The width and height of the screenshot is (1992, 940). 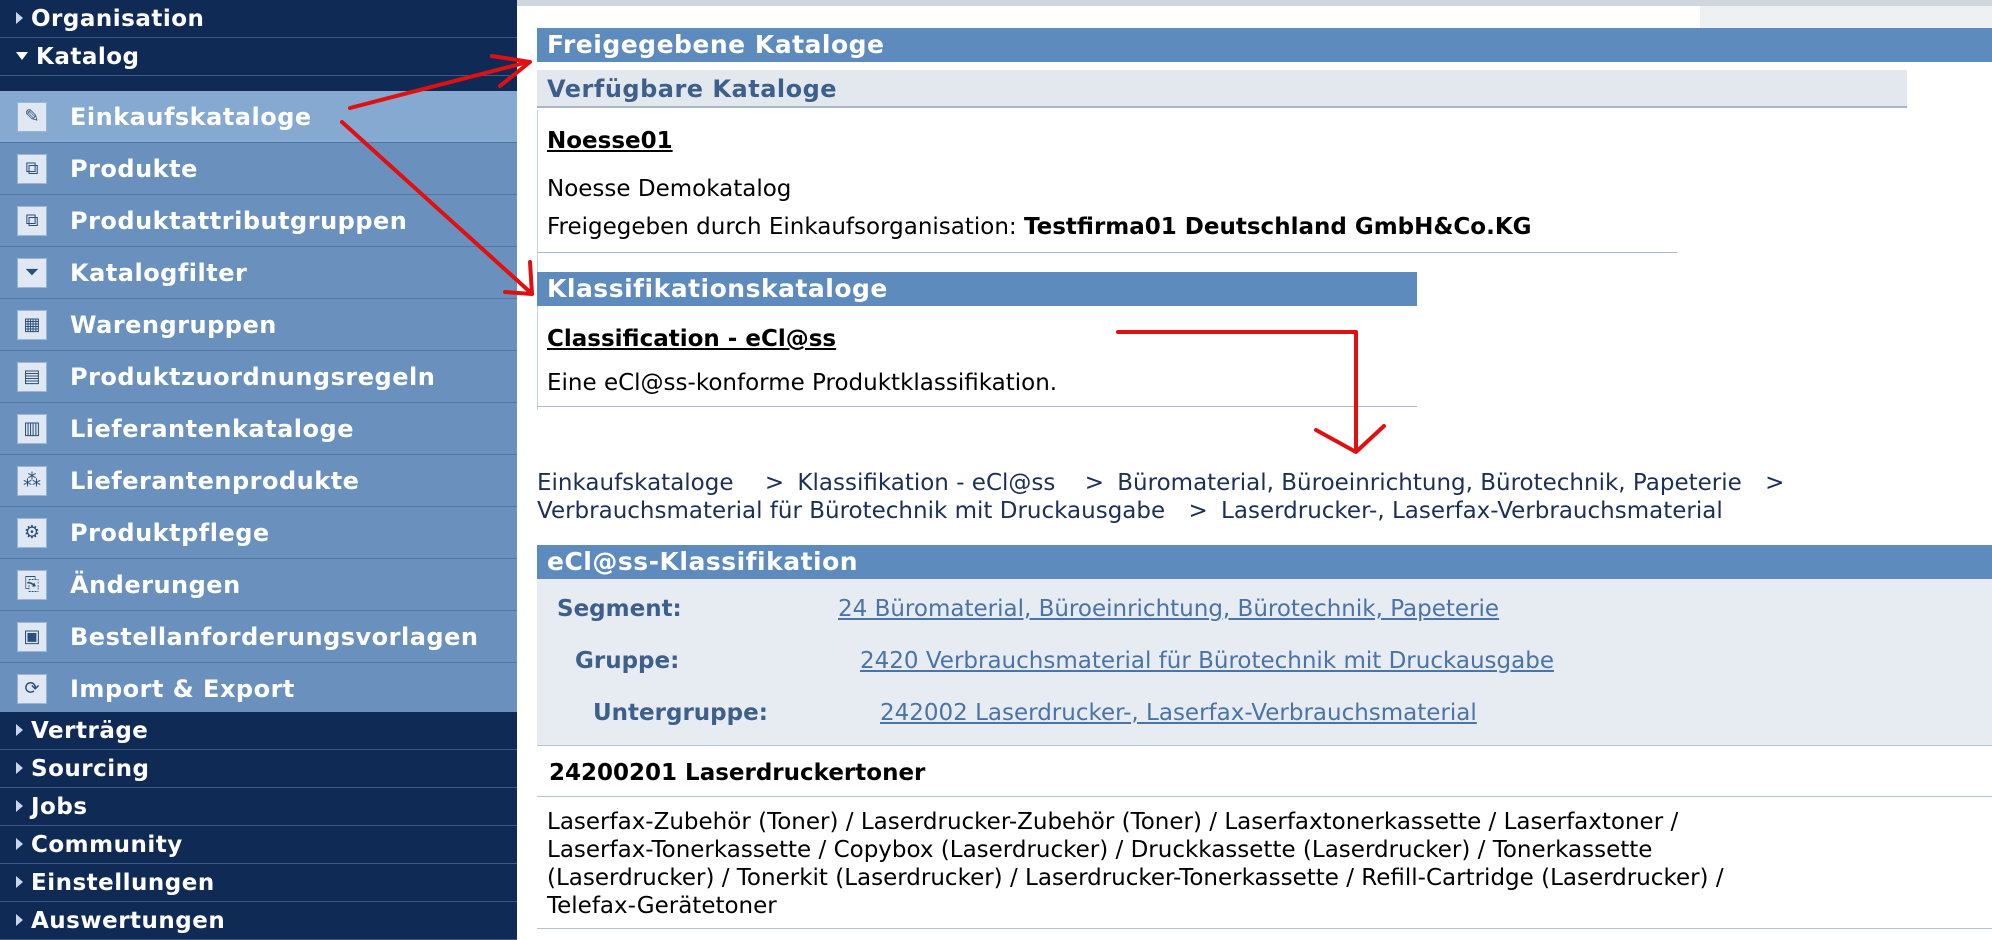 I want to click on sidebar-item-lieferantenkataloge: ▥ Lieferantenkataloge, so click(x=258, y=429).